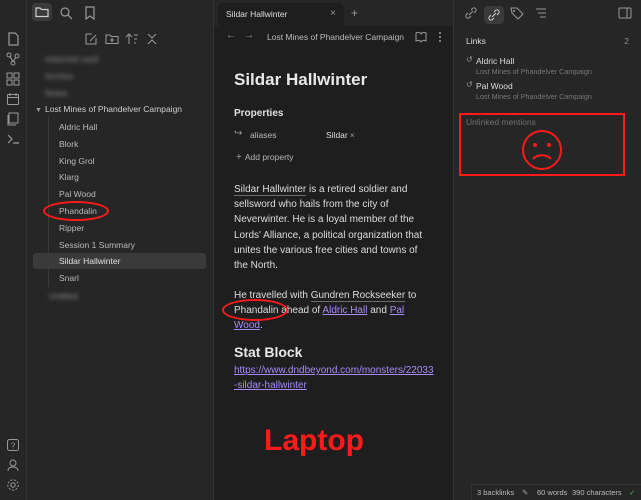  I want to click on canvas-icon, so click(13, 79).